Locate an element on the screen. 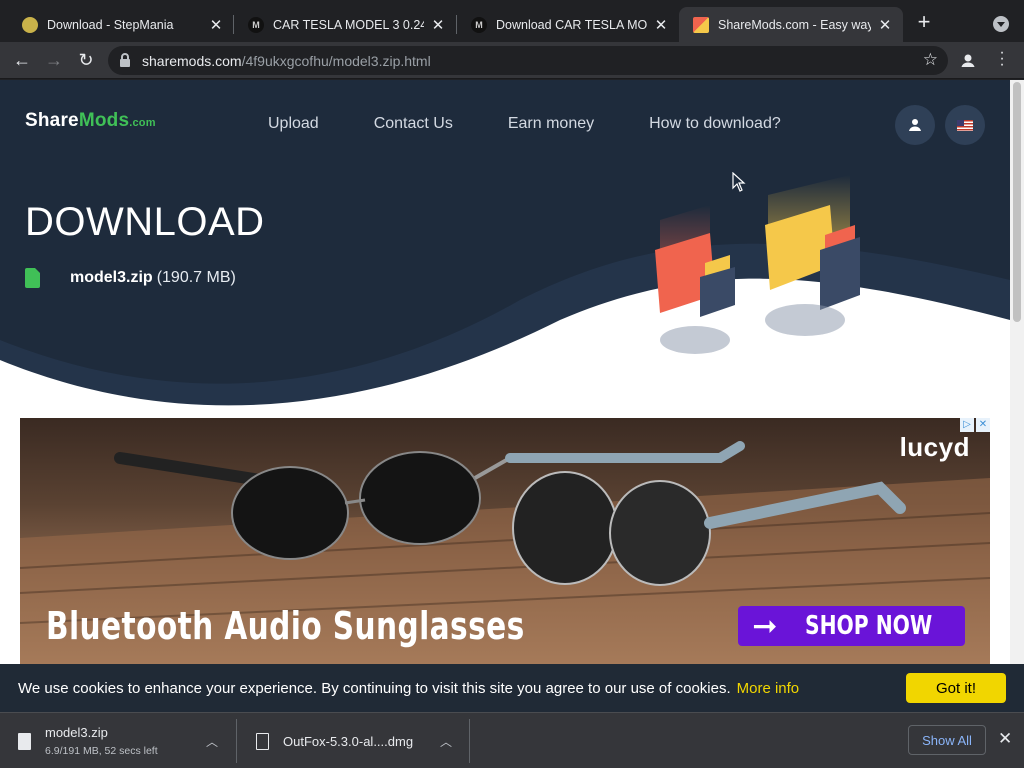 The height and width of the screenshot is (768, 1024). folders-illustration is located at coordinates (757, 264).